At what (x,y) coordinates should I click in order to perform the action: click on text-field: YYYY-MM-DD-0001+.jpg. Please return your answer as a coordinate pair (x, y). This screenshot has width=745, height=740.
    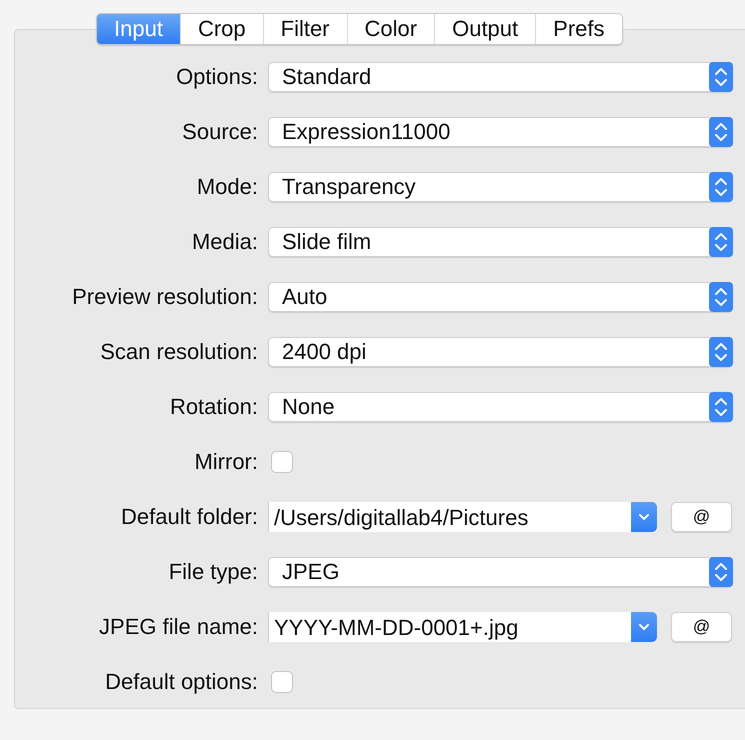
    Looking at the image, I should click on (449, 627).